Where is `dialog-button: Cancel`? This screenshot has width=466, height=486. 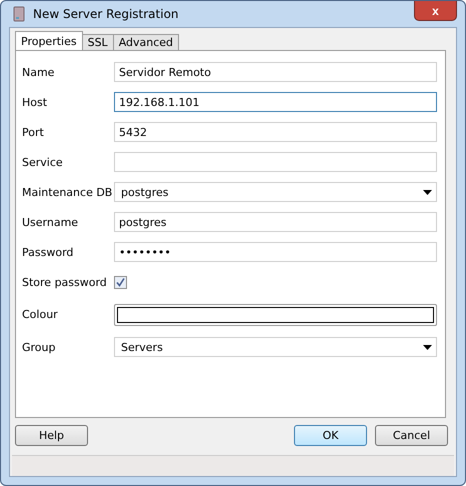 dialog-button: Cancel is located at coordinates (411, 435).